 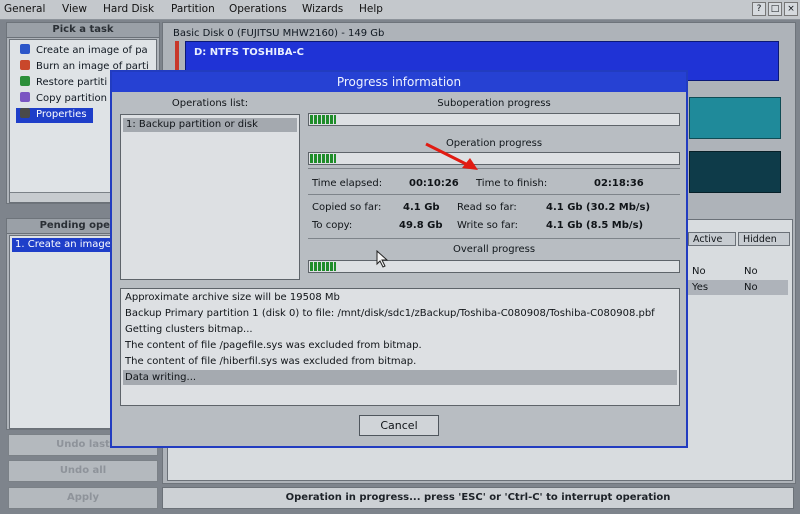 What do you see at coordinates (61, 114) in the screenshot?
I see `task-label: Properties` at bounding box center [61, 114].